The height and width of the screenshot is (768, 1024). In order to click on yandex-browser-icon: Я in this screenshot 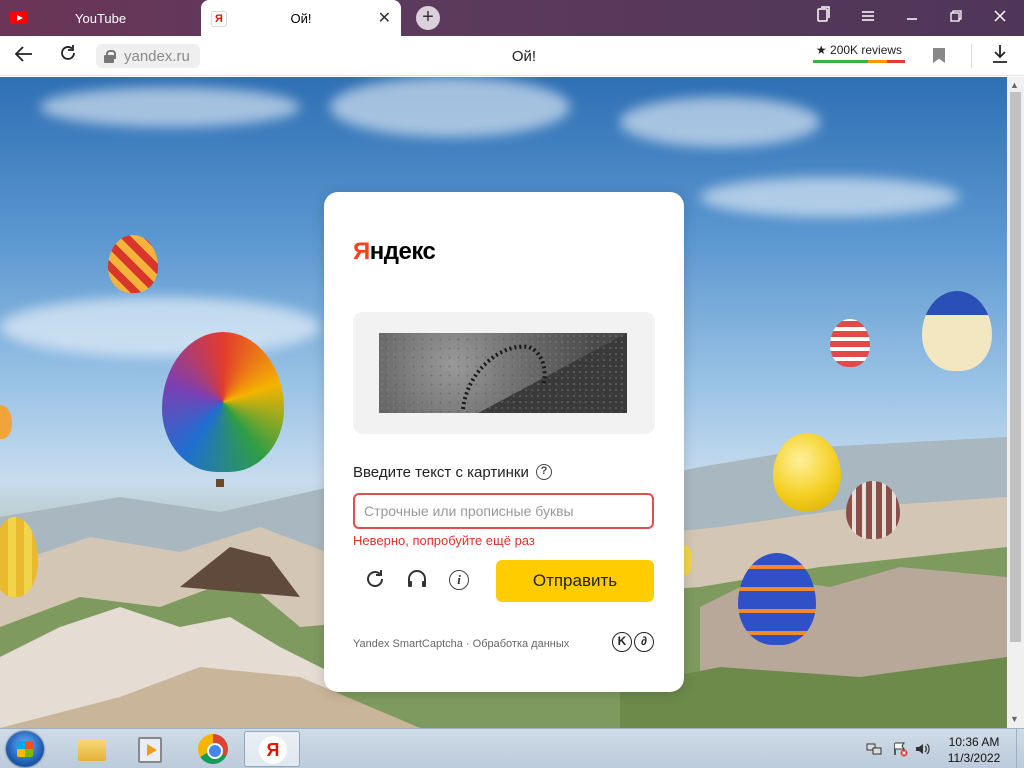, I will do `click(273, 750)`.